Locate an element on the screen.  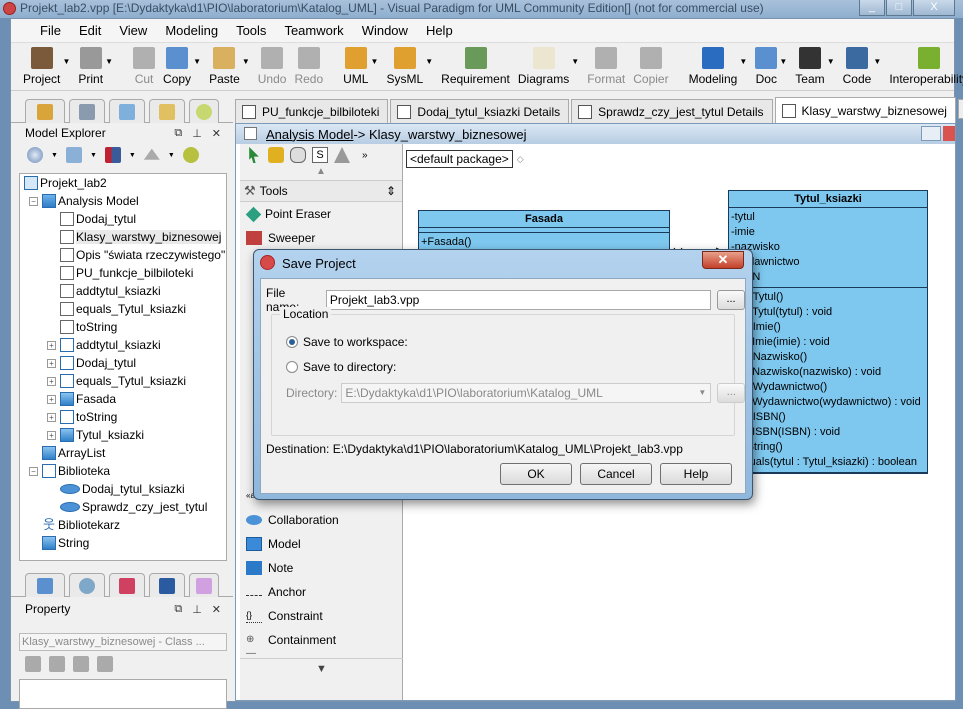
property-grid is located at coordinates (123, 694).